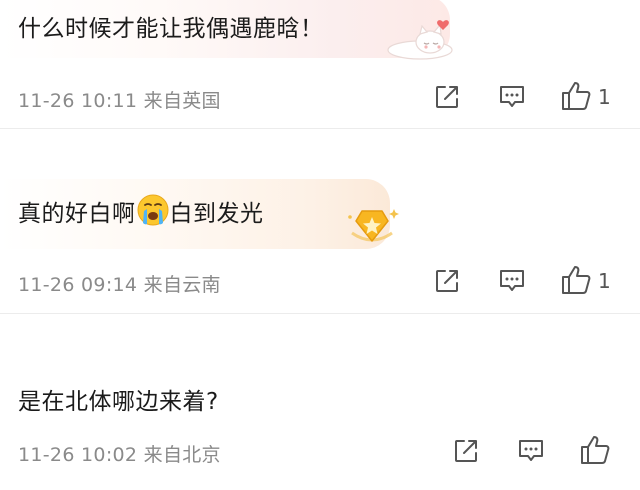  What do you see at coordinates (216, 214) in the screenshot?
I see `comment-text-part: 白到发光` at bounding box center [216, 214].